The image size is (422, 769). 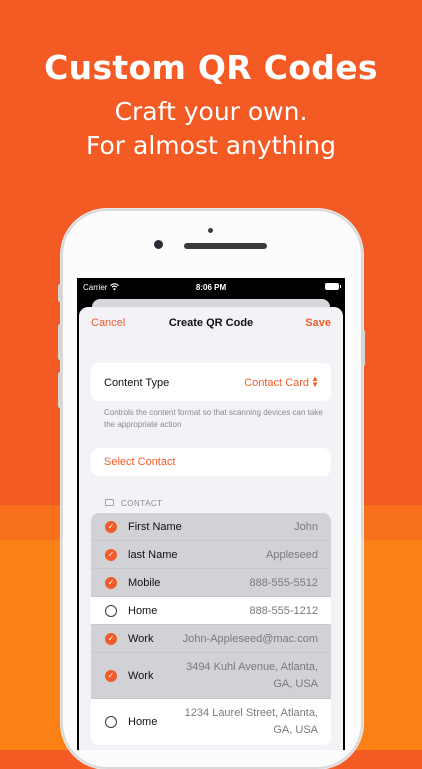 What do you see at coordinates (60, 293) in the screenshot?
I see `phone-mute-switch` at bounding box center [60, 293].